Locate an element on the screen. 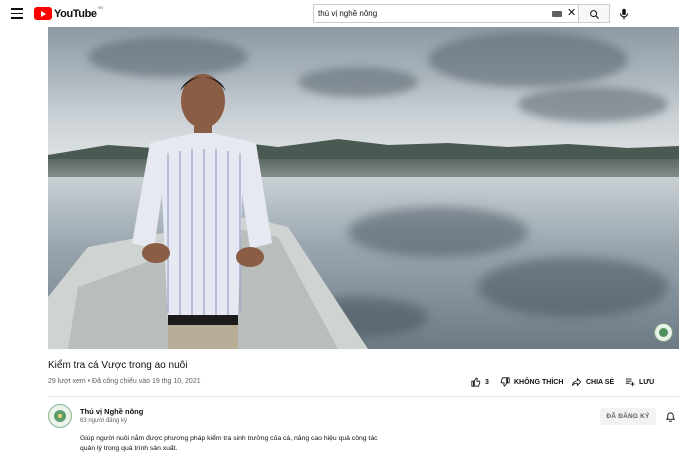 The image size is (680, 459). description-line: quản lý trong quá trình sản xuất. is located at coordinates (129, 448).